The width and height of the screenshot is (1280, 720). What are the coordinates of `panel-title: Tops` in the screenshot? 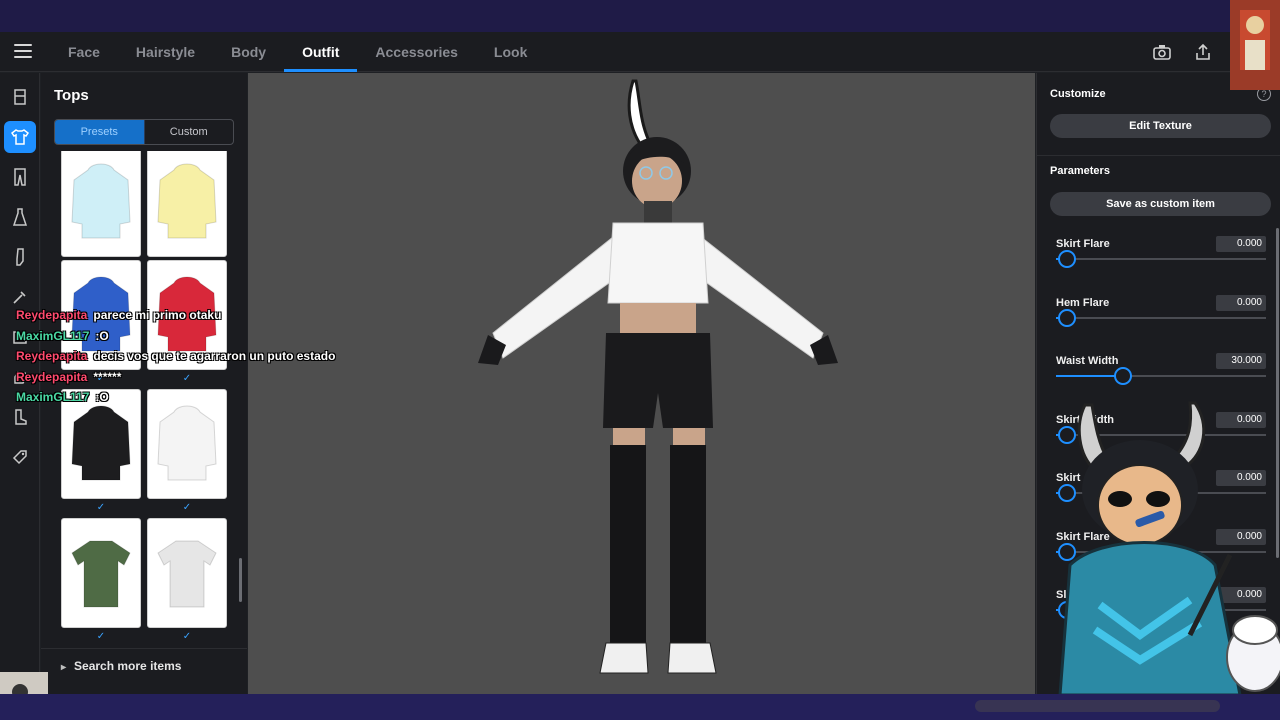 It's located at (71, 95).